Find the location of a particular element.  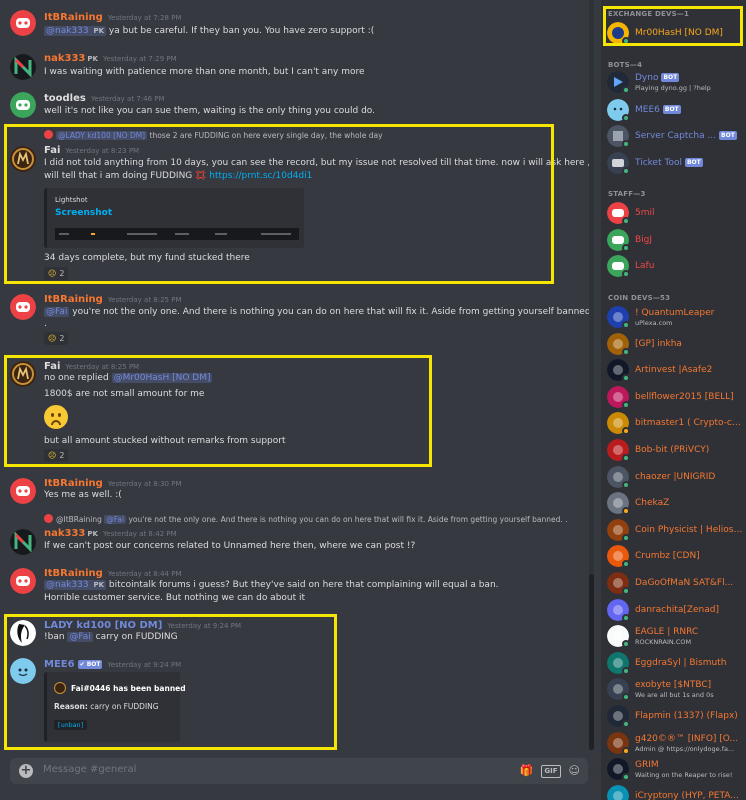

upload-plus-icon: + is located at coordinates (26, 771).